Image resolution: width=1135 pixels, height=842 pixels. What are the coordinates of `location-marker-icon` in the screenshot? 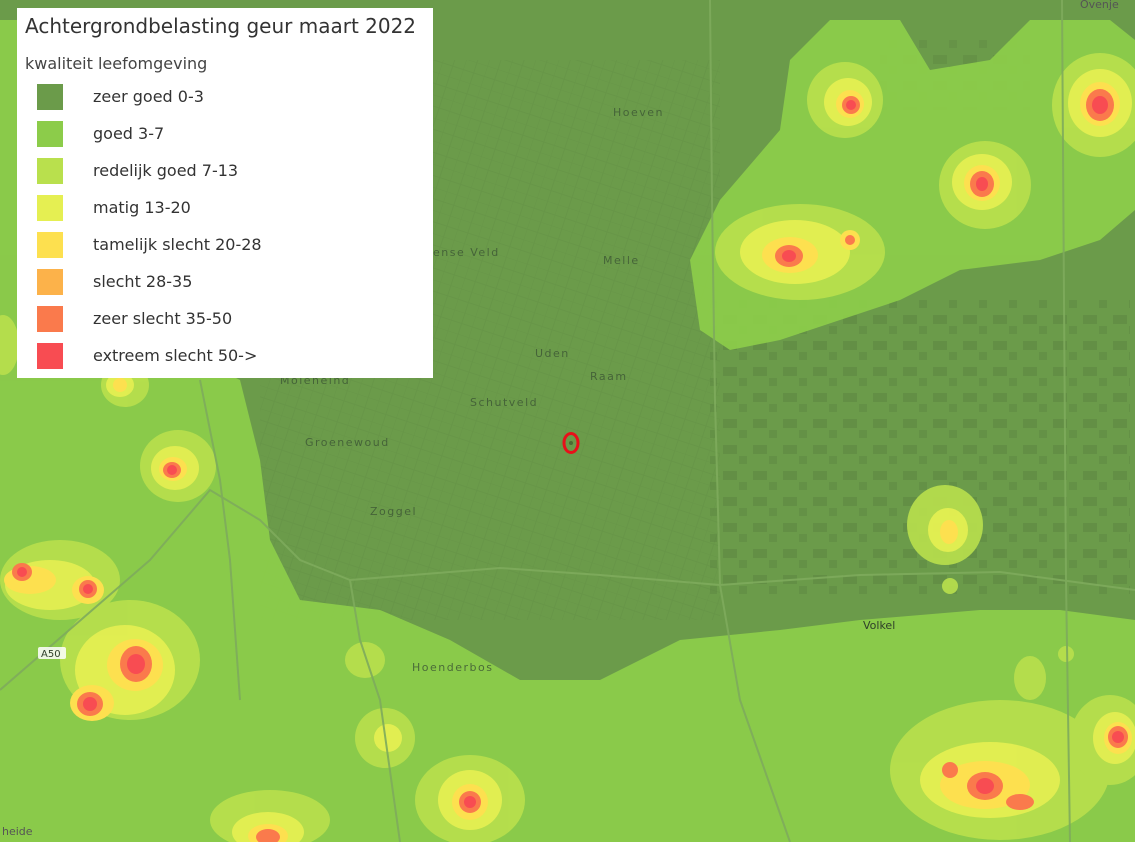 It's located at (571, 443).